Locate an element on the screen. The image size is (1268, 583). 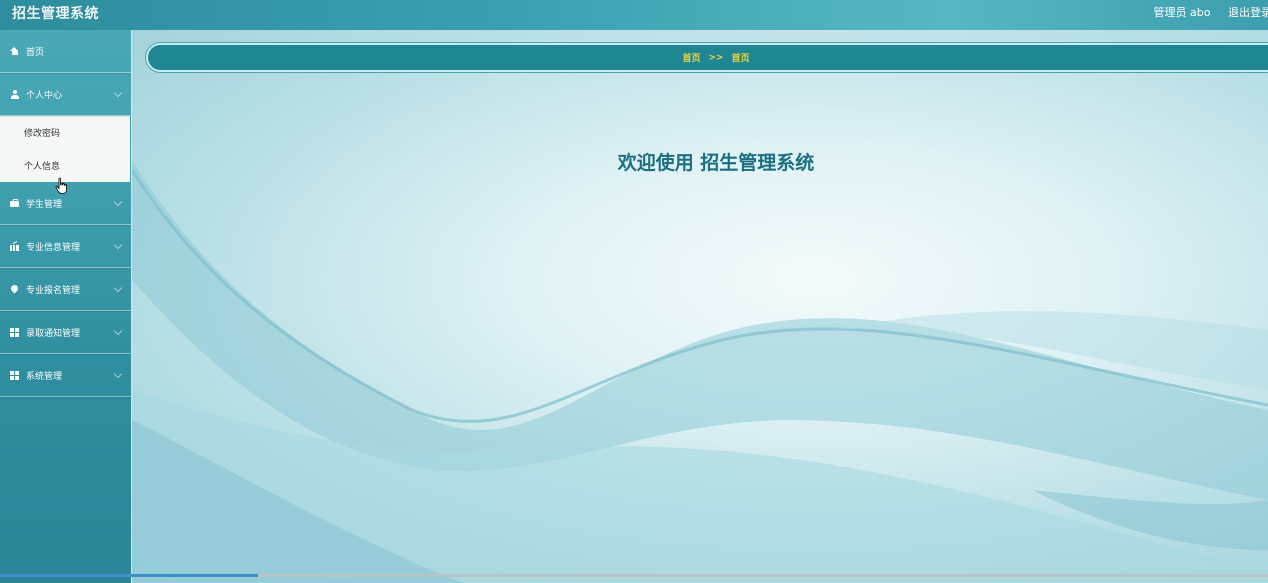
personal-center-submenu: 修改密码 个人信息 is located at coordinates (65, 149).